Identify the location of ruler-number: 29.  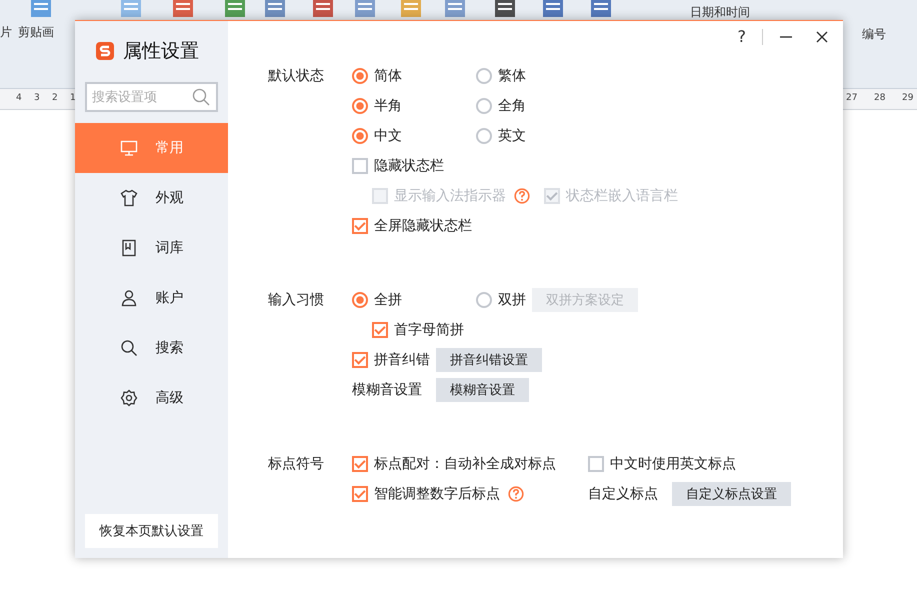
(908, 98).